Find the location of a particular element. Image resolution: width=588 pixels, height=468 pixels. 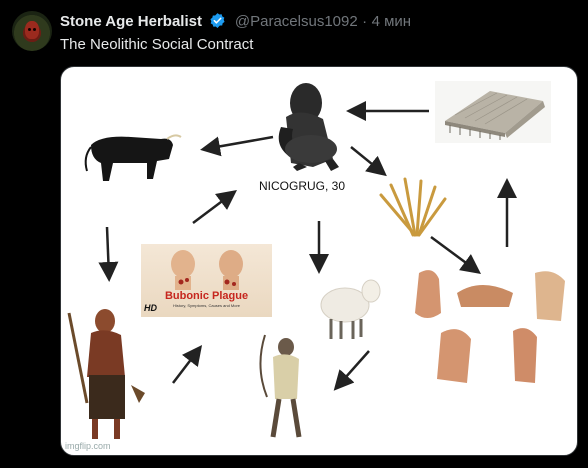

plague-subtitle: History, Symptoms, Causes and More is located at coordinates (206, 305).